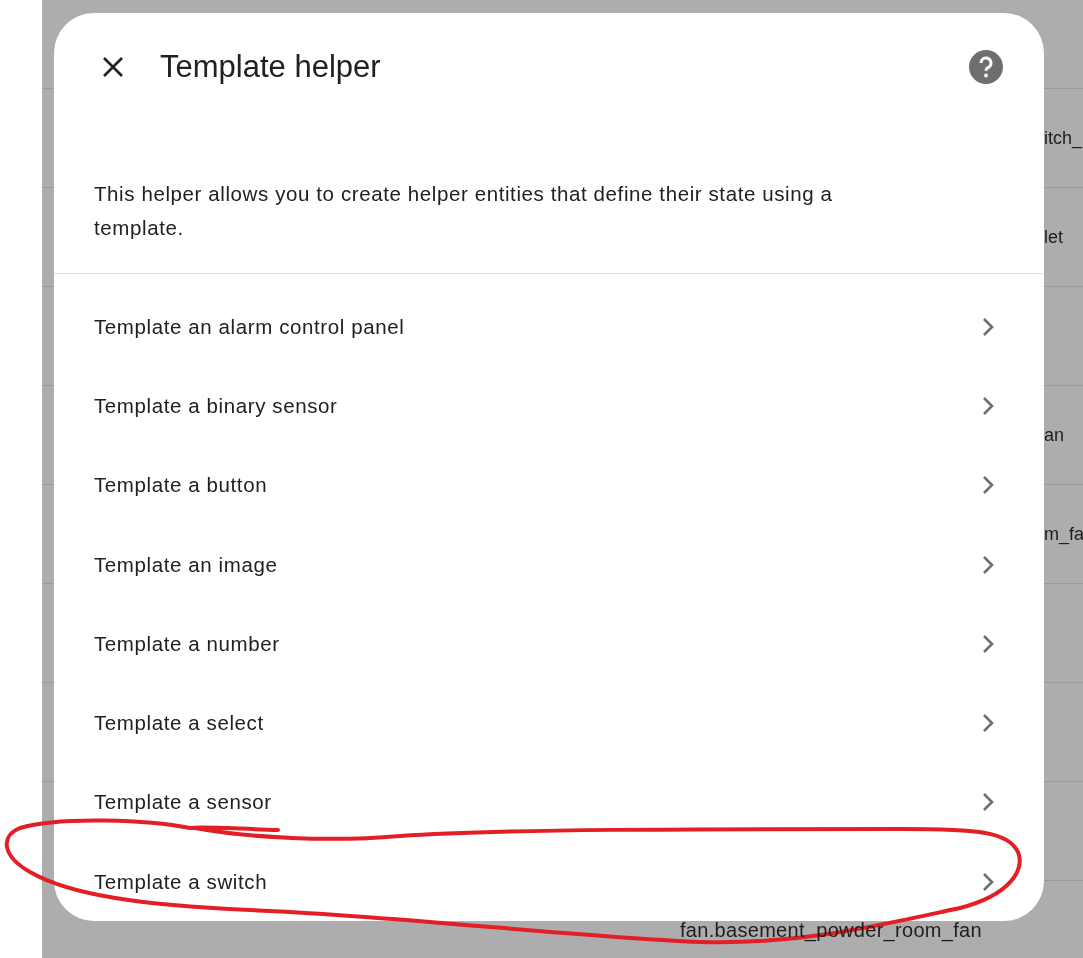  What do you see at coordinates (271, 67) in the screenshot?
I see `dialog-title: Template helper` at bounding box center [271, 67].